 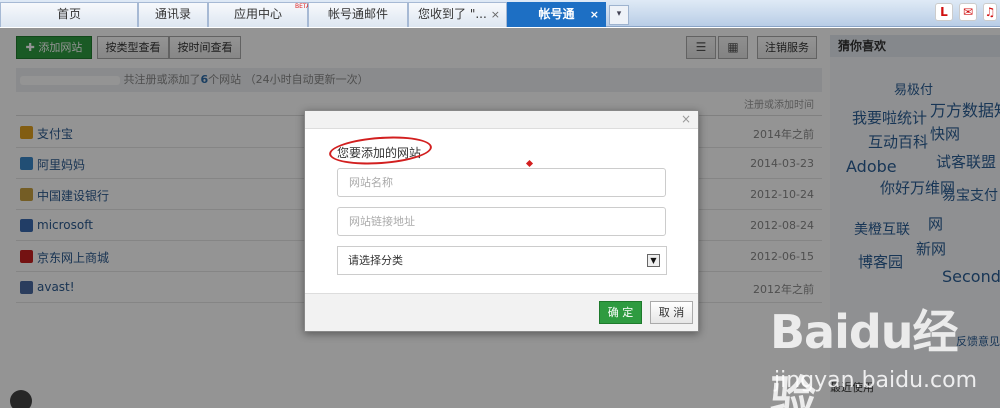 I want to click on app-l-icon: L, so click(x=944, y=12).